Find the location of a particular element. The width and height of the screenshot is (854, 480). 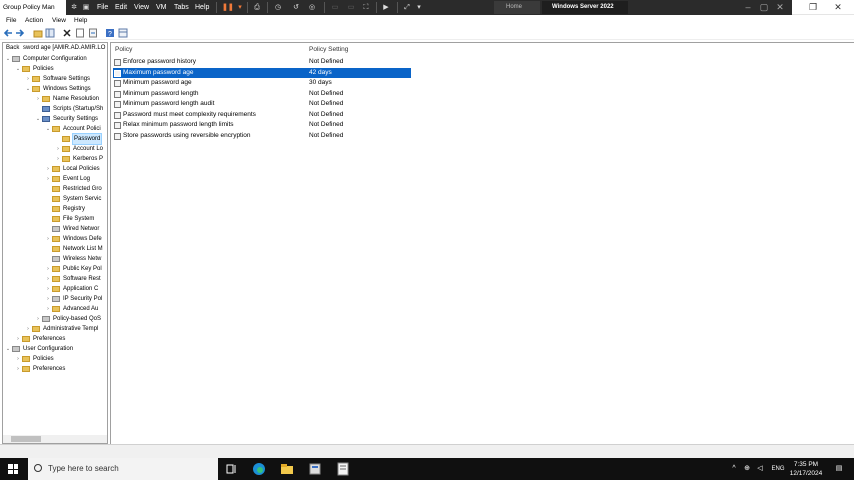

minimize-icon: – is located at coordinates (748, 7).